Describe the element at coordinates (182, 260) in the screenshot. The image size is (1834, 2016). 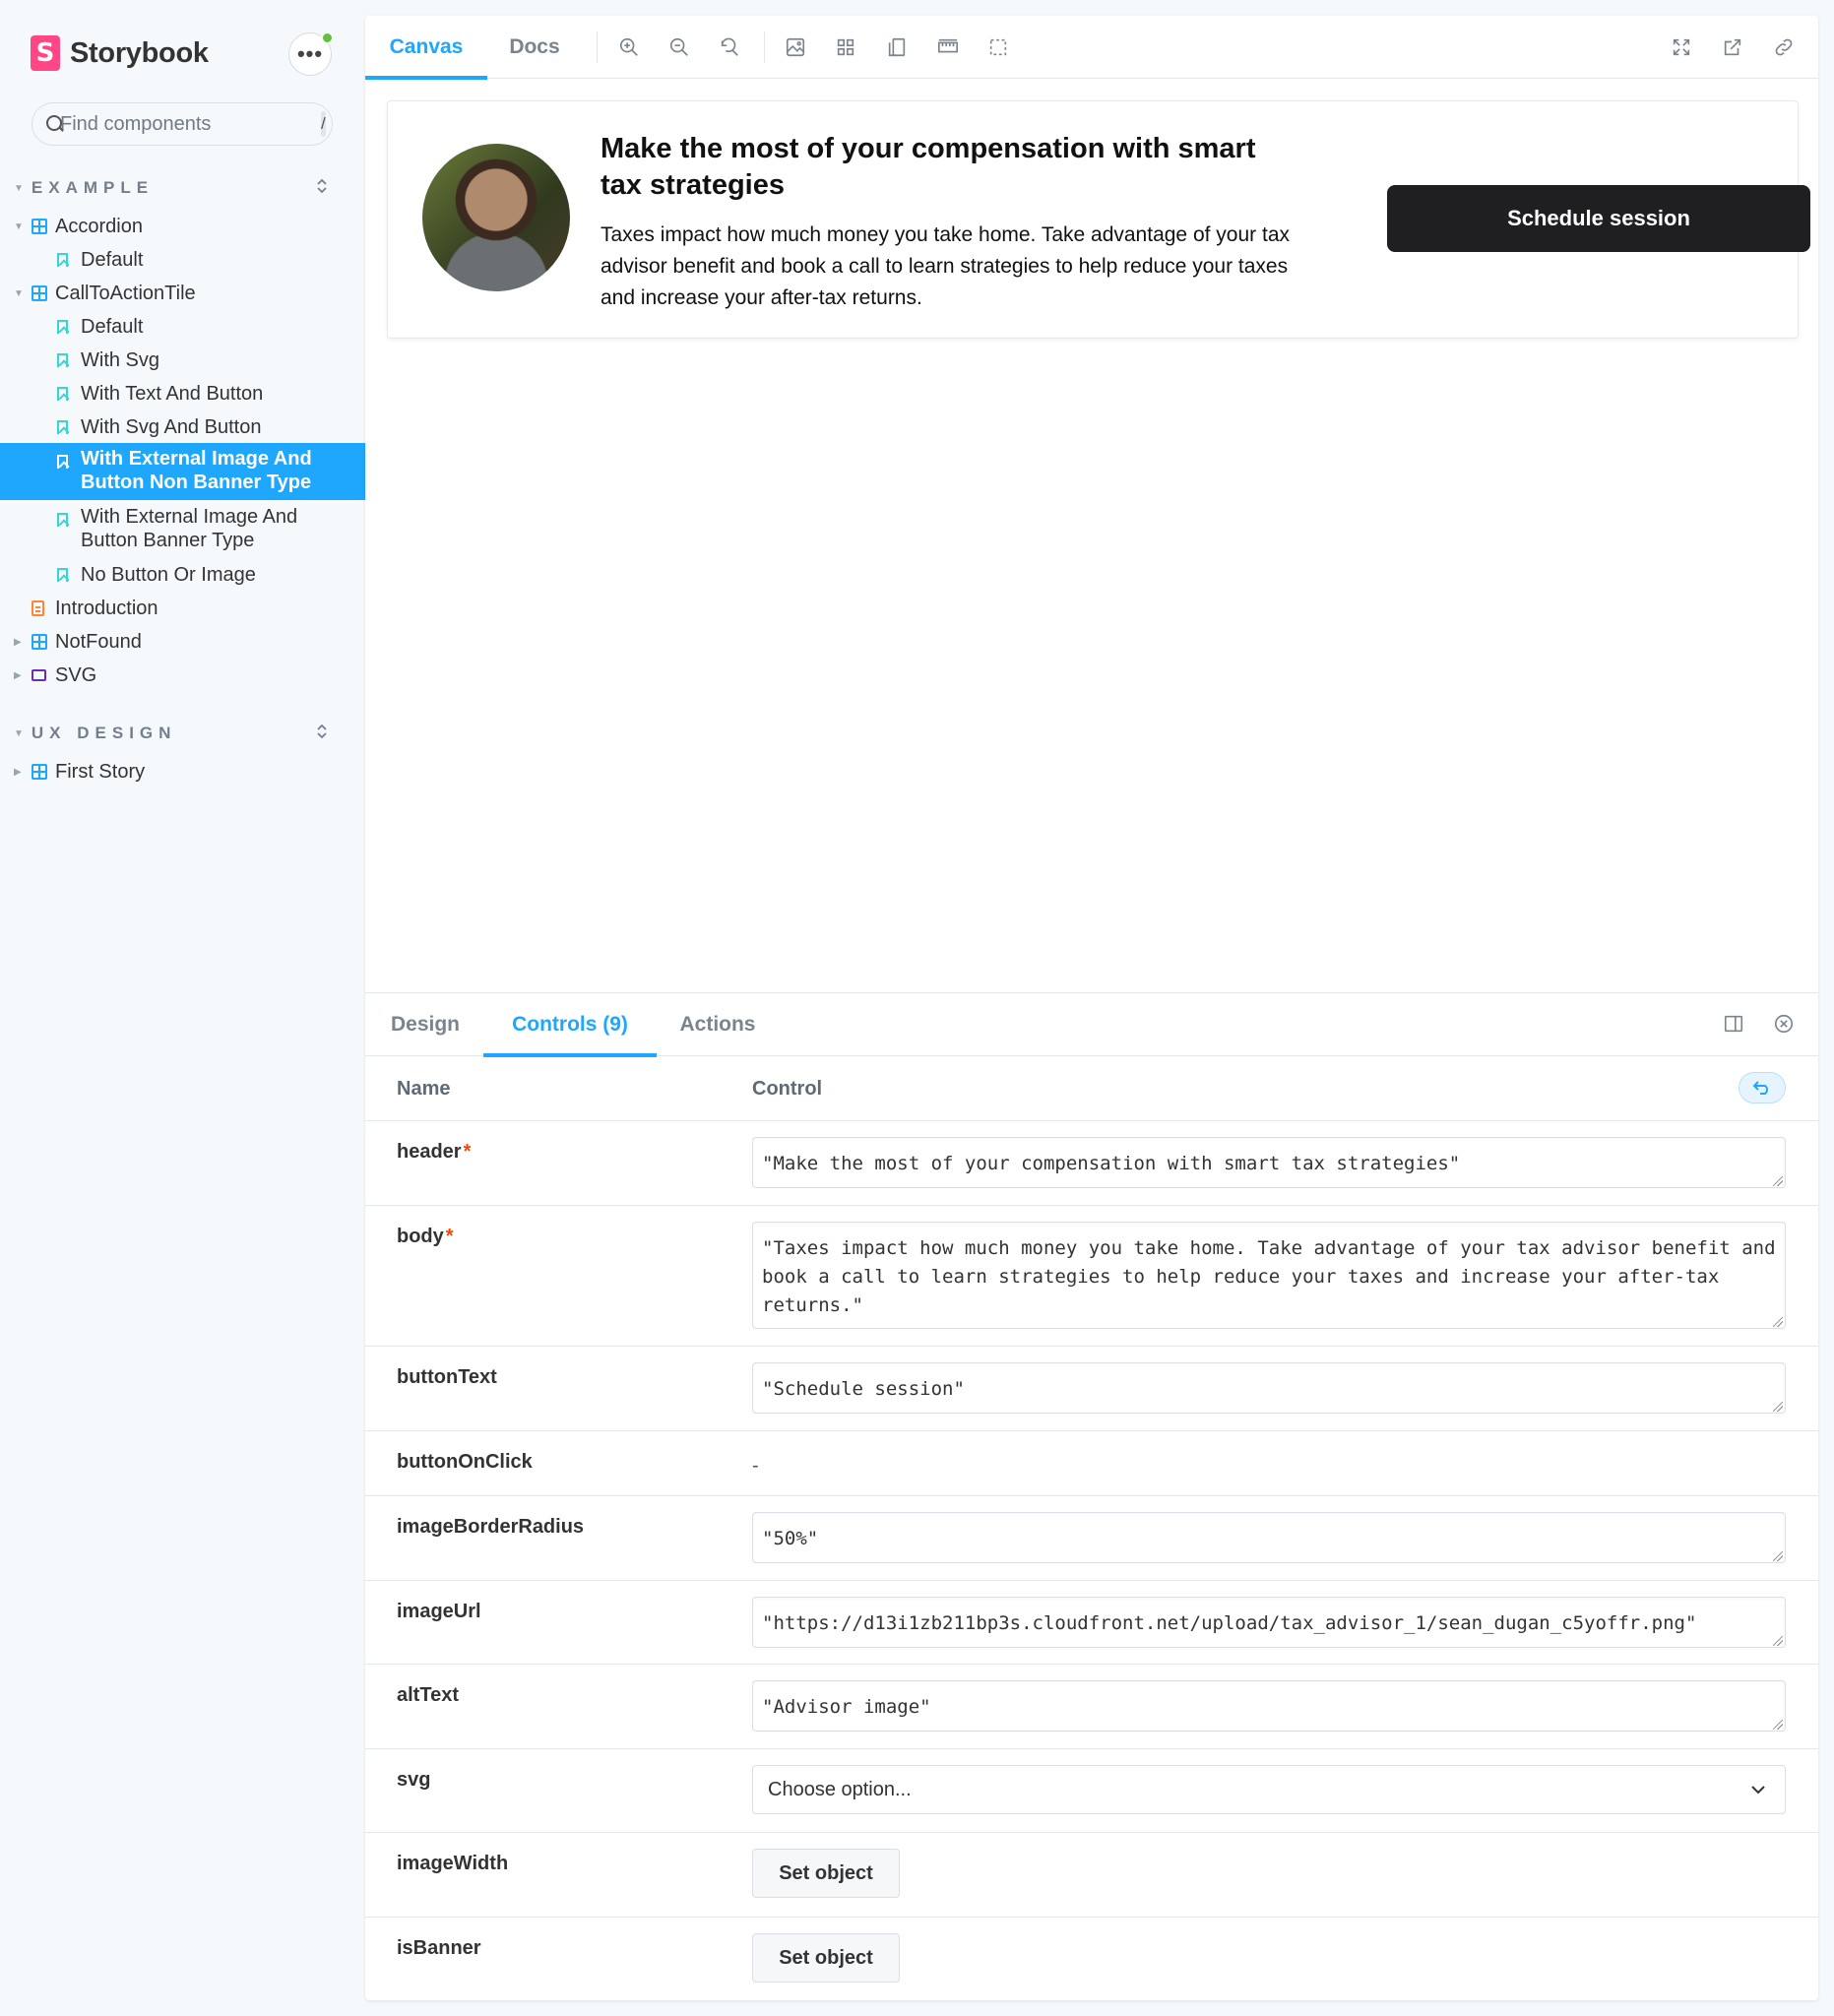
I see `sidebar-item-accordion-default: Default` at that location.